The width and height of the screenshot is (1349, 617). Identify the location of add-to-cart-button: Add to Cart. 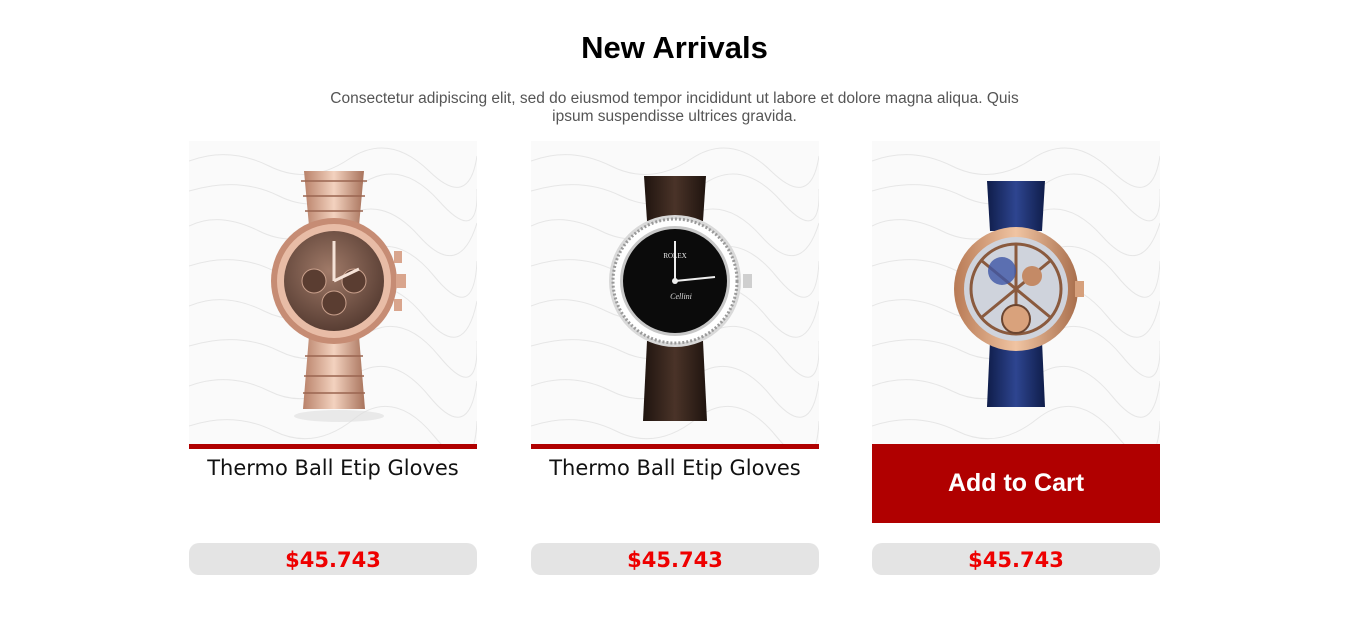
(1016, 483).